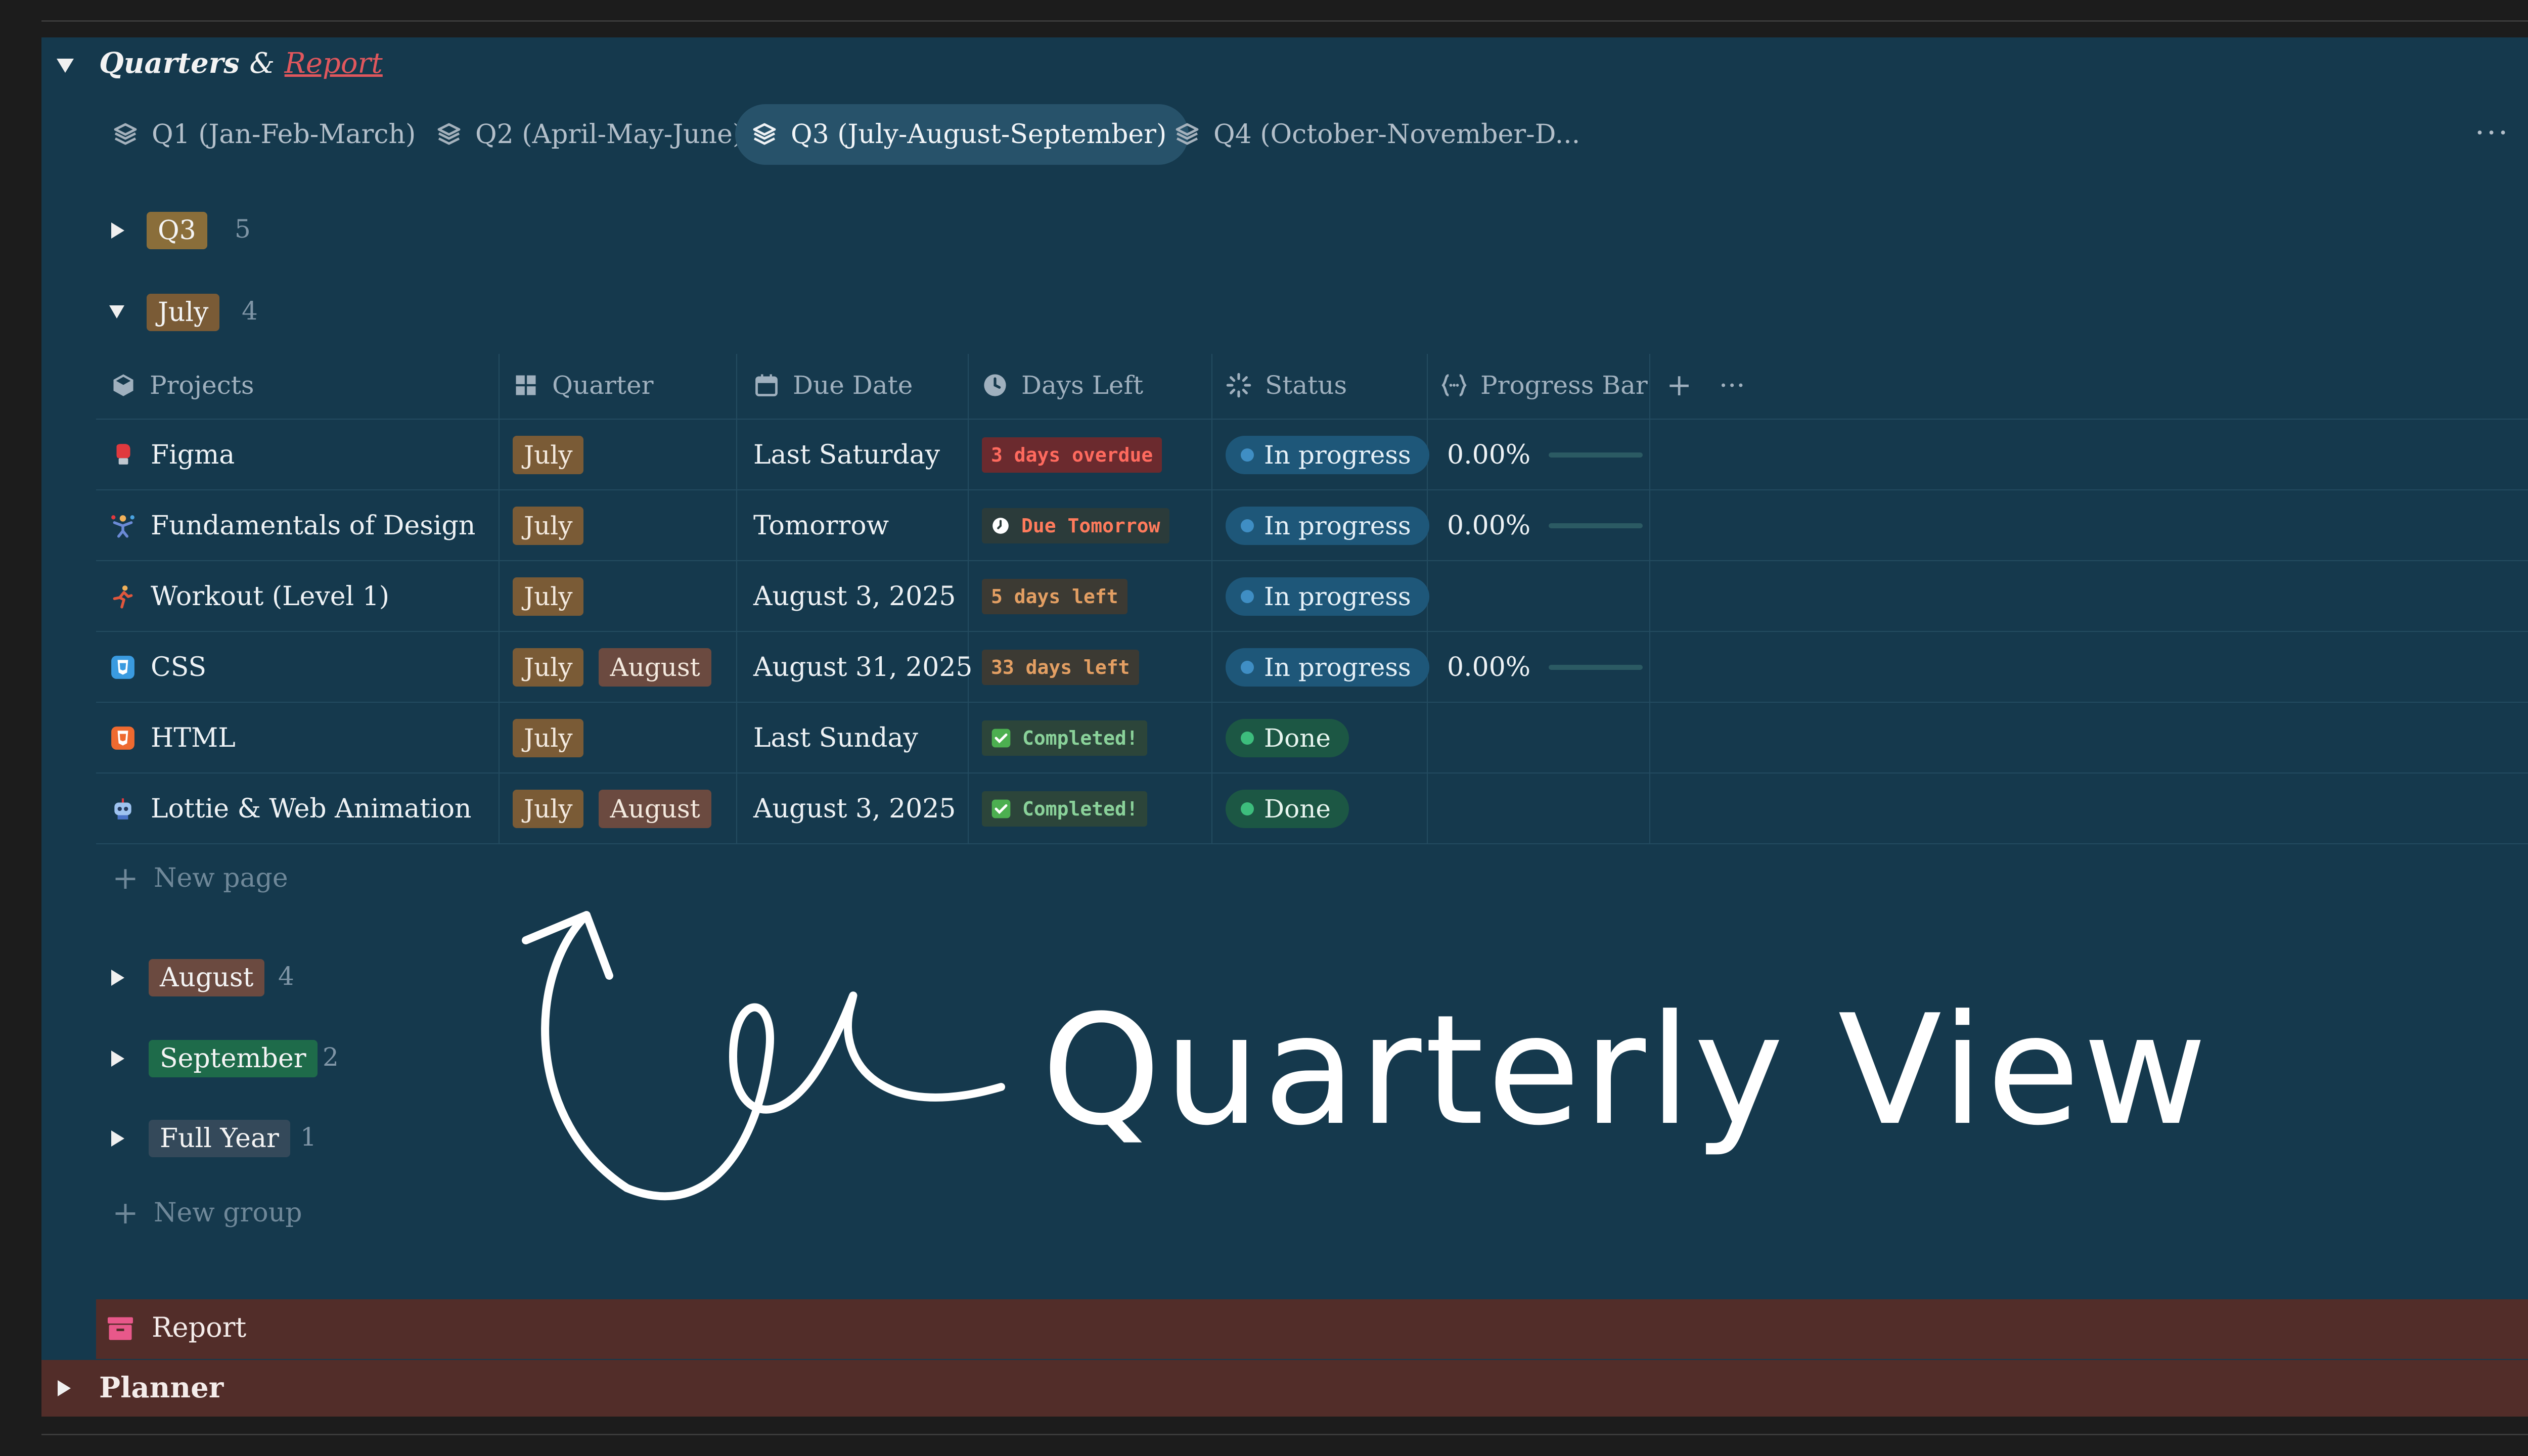 This screenshot has width=2528, height=1456. I want to click on progress-cell: 0.00%, so click(1545, 455).